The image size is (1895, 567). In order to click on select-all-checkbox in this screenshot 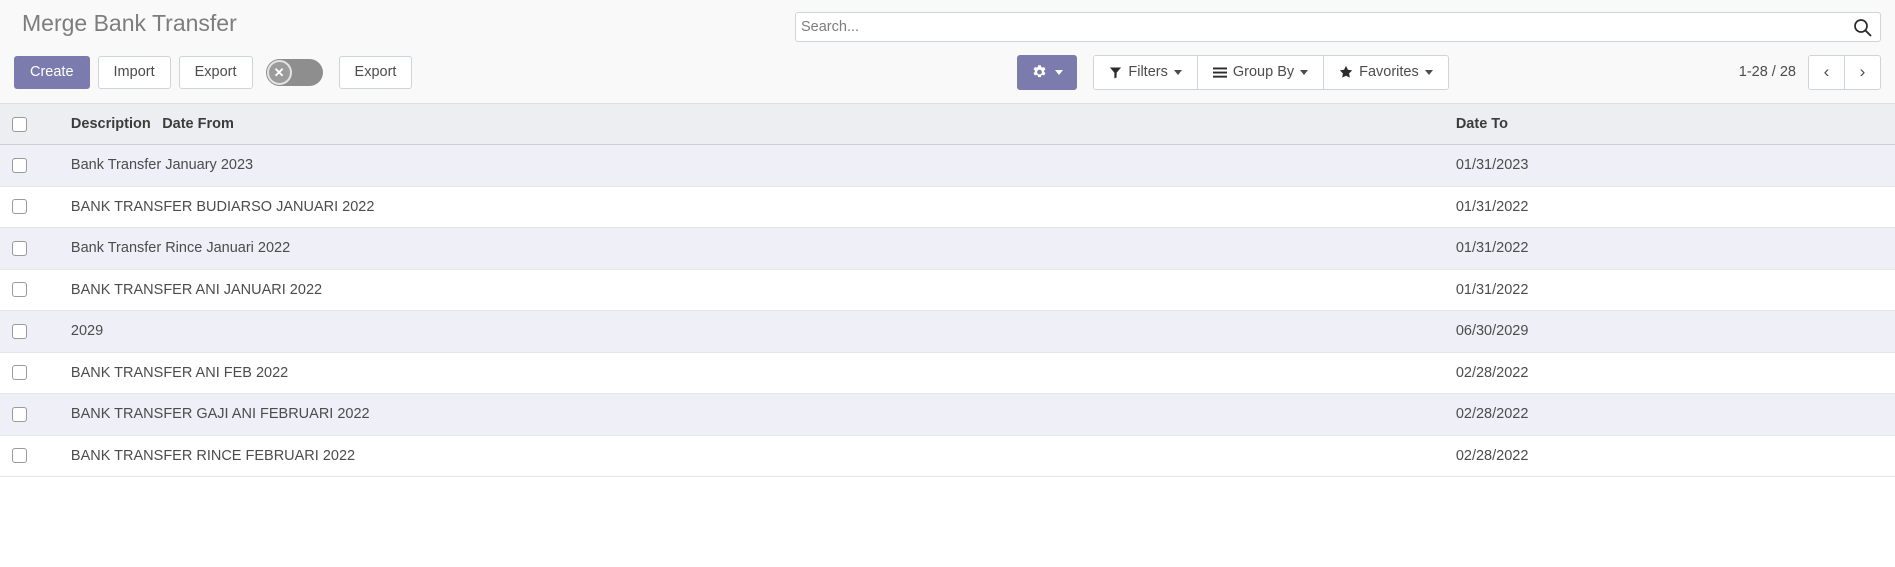, I will do `click(19, 124)`.